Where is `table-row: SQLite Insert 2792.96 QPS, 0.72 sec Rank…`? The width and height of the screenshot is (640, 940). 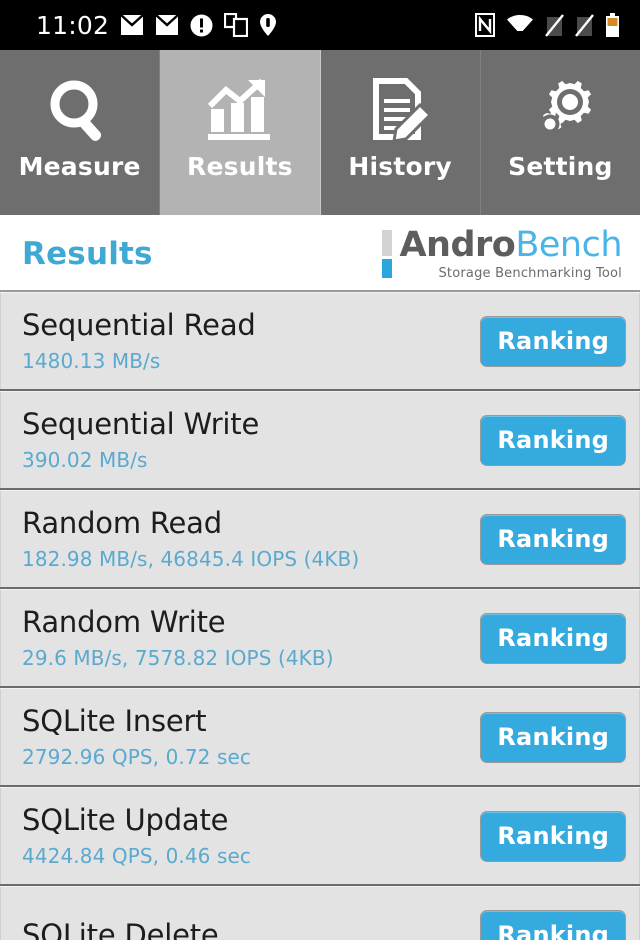 table-row: SQLite Insert 2792.96 QPS, 0.72 sec Rank… is located at coordinates (320, 737).